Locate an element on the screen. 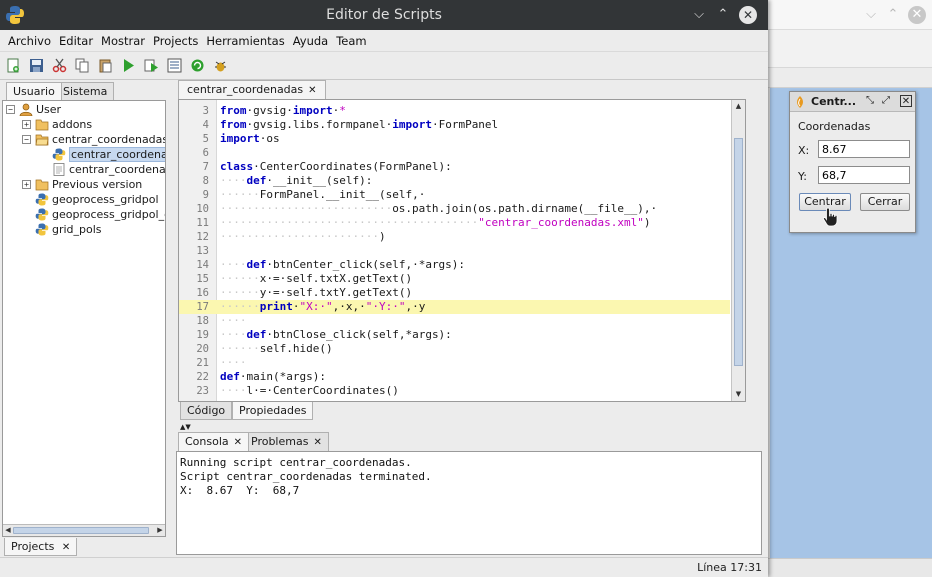 The width and height of the screenshot is (932, 577). run-button is located at coordinates (128, 65).